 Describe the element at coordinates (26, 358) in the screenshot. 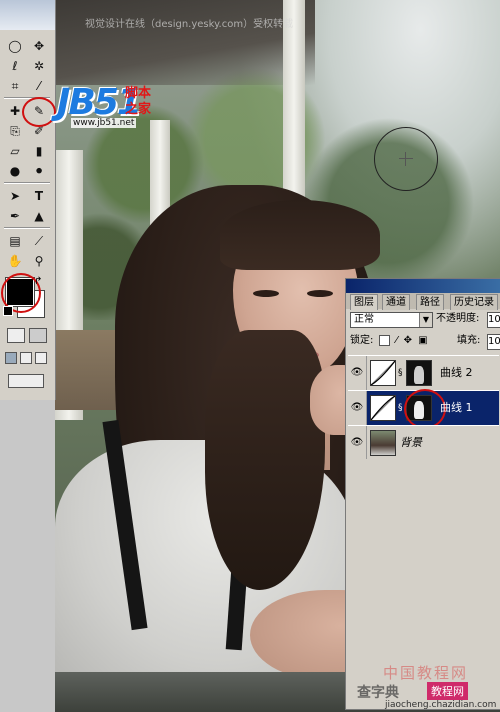

I see `screen-mode-full-menu-button` at that location.